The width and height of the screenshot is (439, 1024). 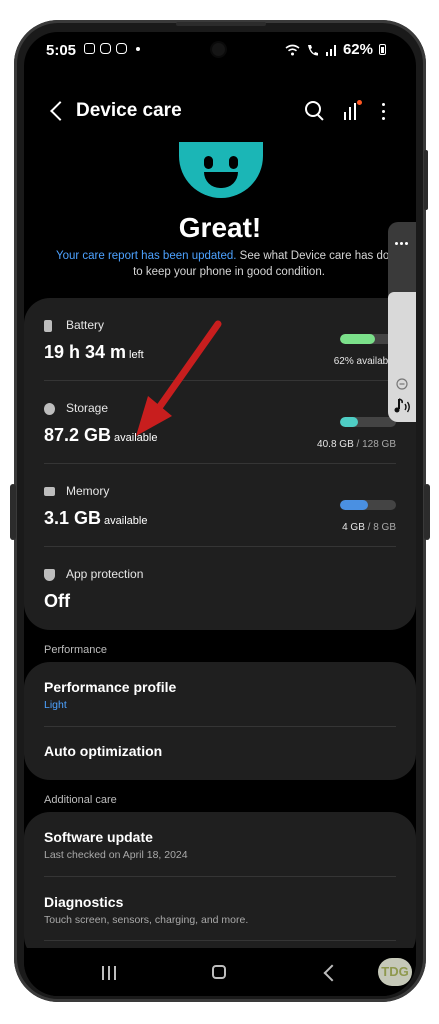 I want to click on battery-label: Battery, so click(x=85, y=325).